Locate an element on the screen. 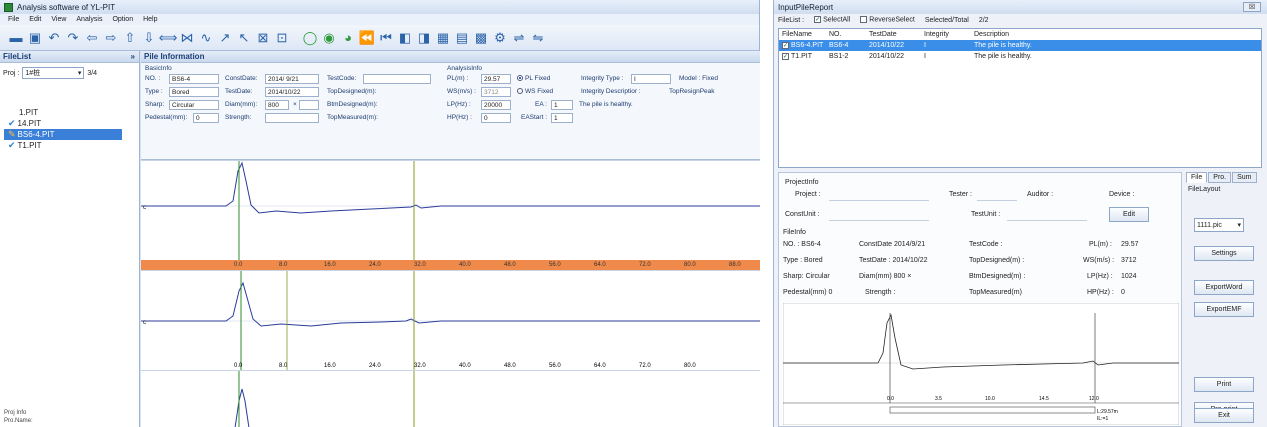 The width and height of the screenshot is (1267, 427). file-item: 1.PIT is located at coordinates (71, 112).